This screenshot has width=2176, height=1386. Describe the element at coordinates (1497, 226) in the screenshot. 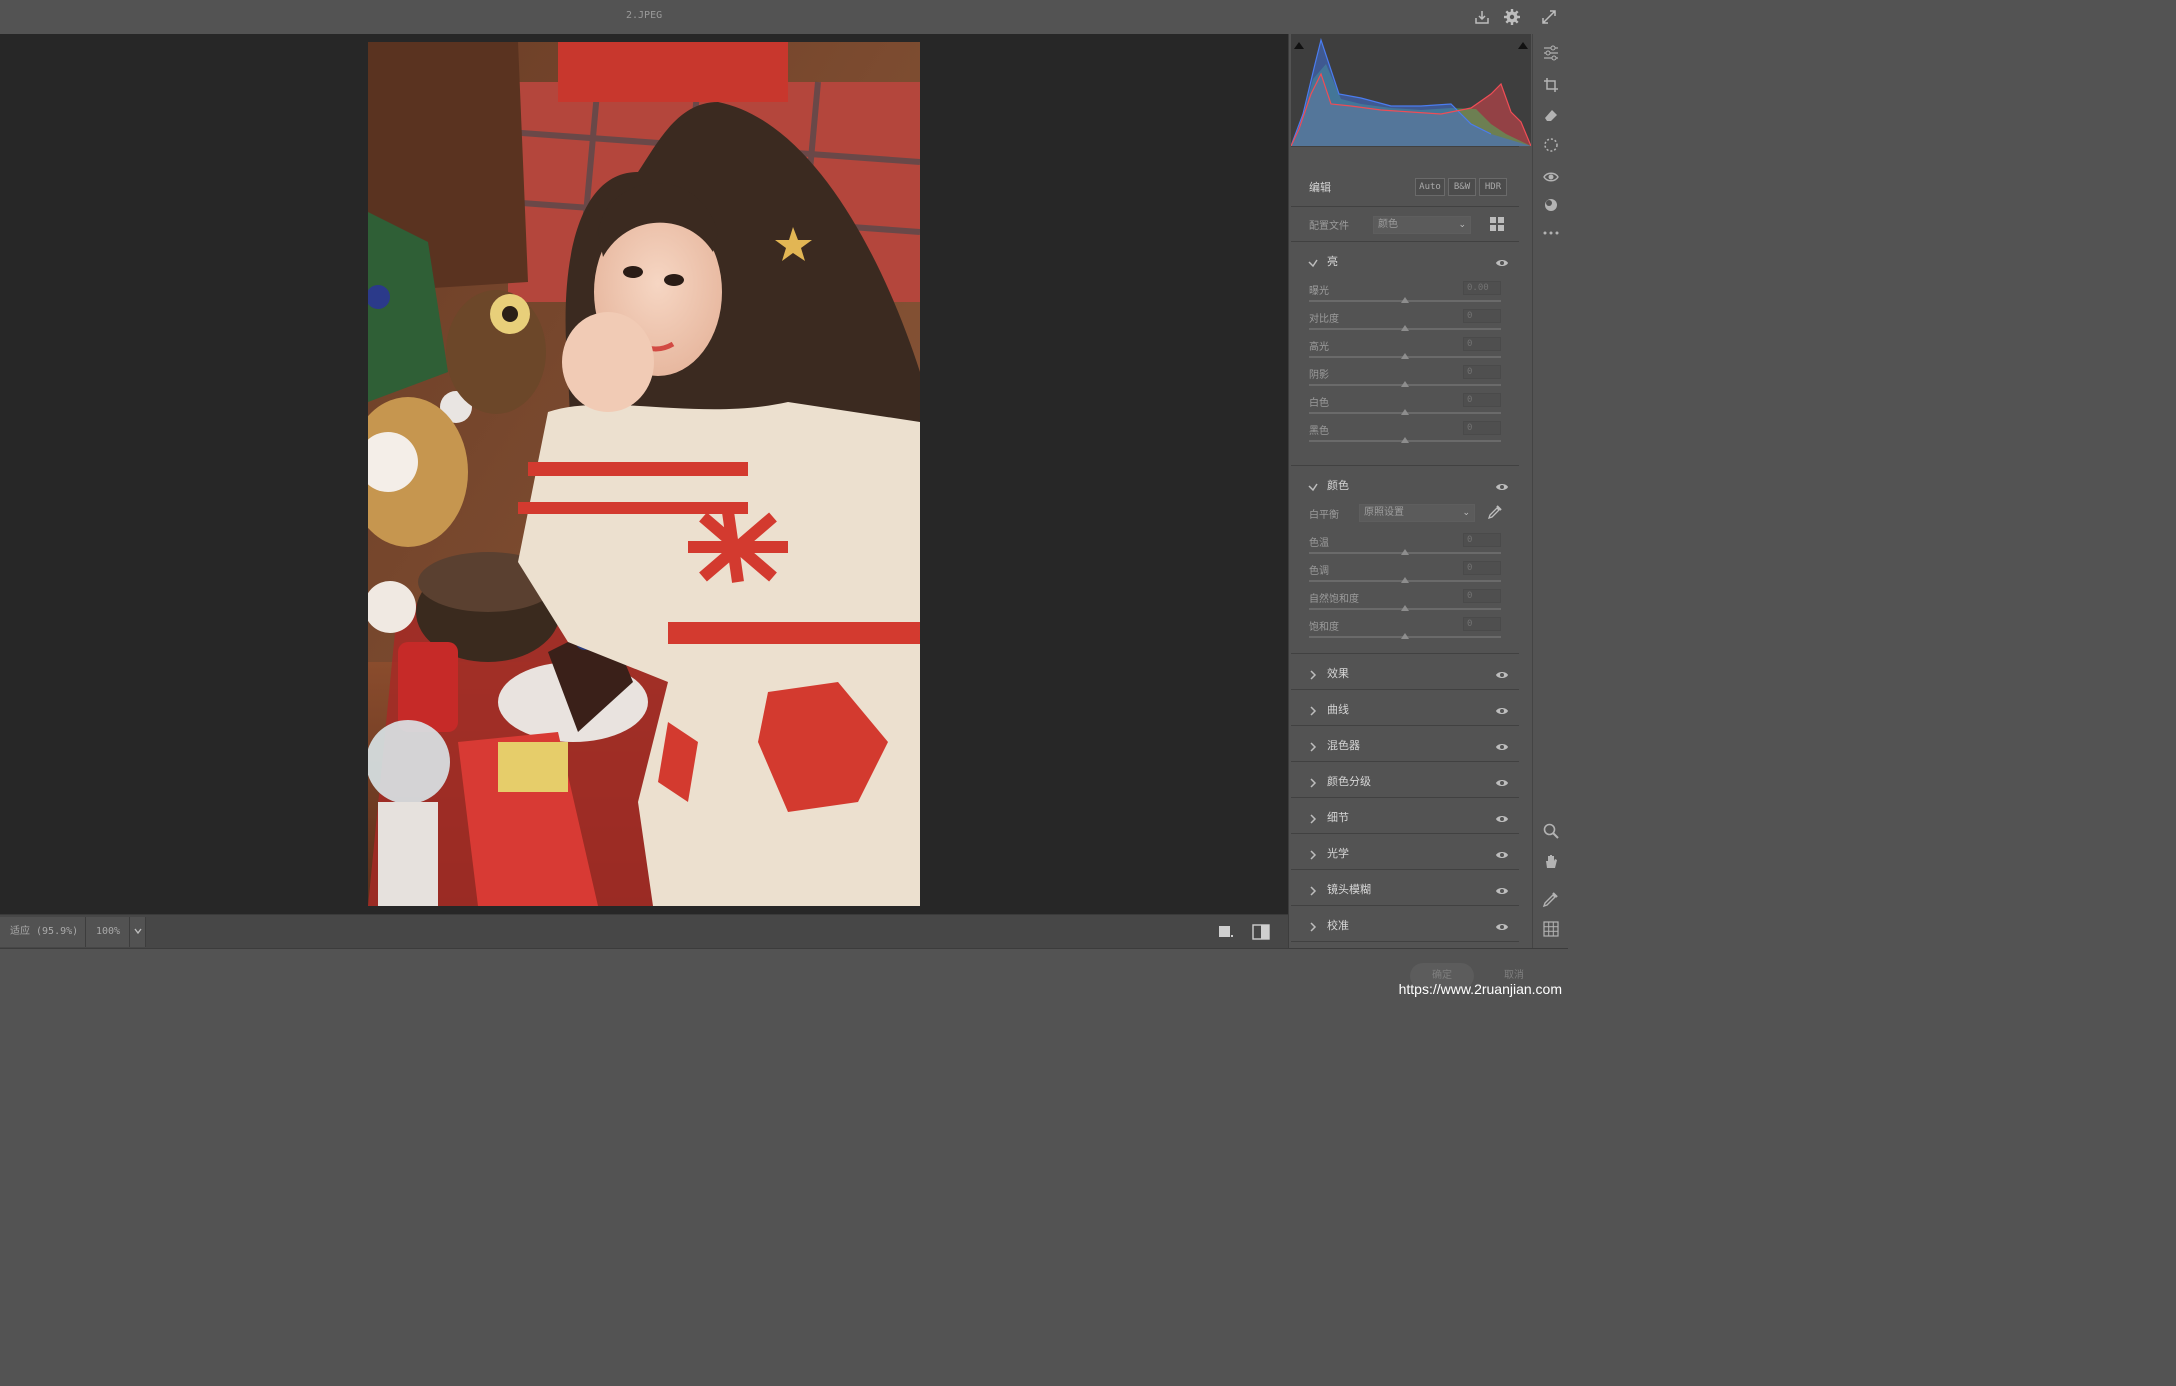

I see `profile-browser-icon` at that location.